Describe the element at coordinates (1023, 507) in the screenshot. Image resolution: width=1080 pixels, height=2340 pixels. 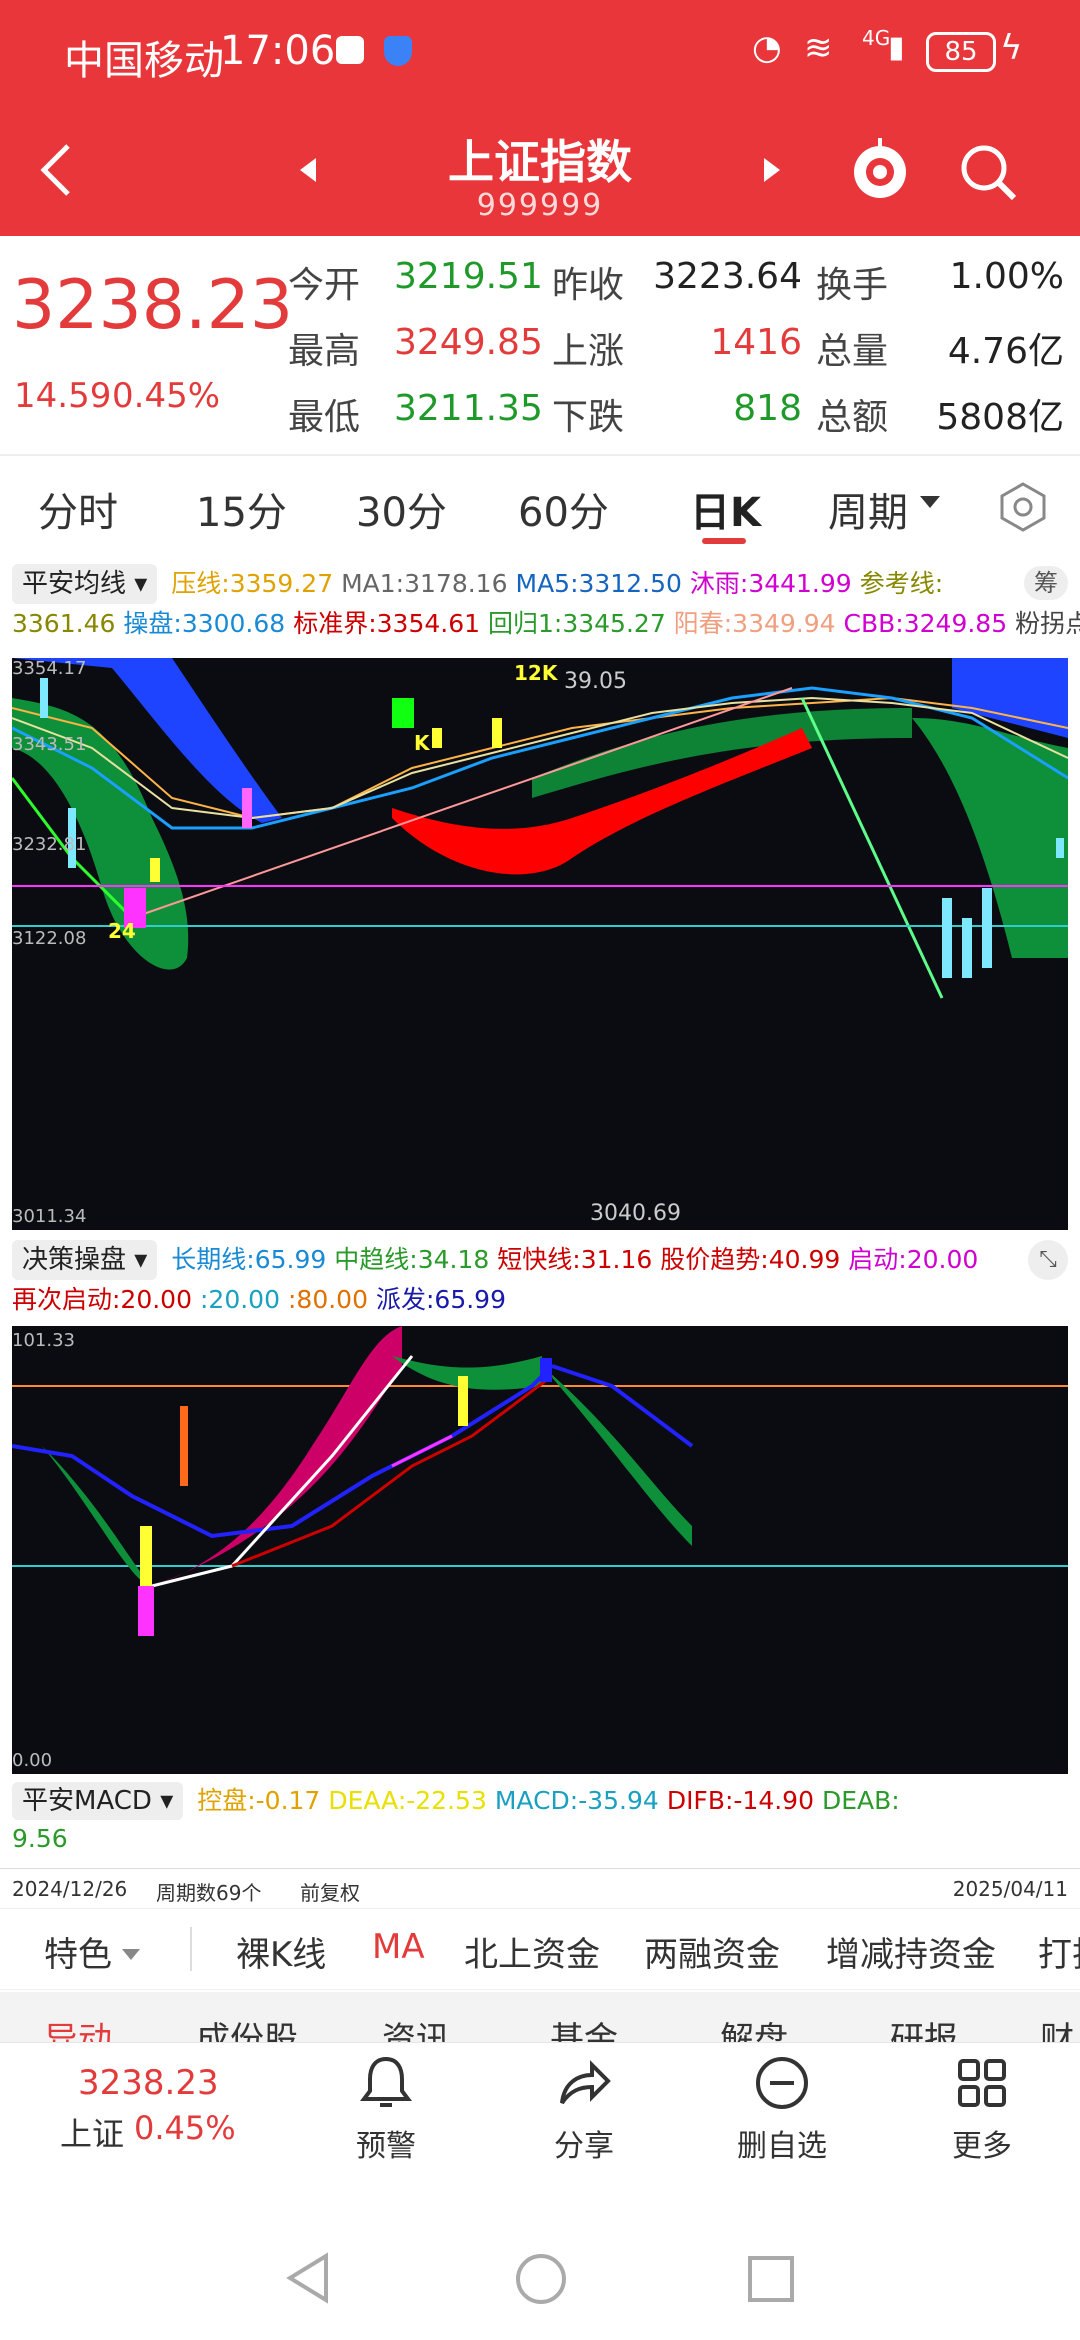
I see `settings-hex-icon` at that location.